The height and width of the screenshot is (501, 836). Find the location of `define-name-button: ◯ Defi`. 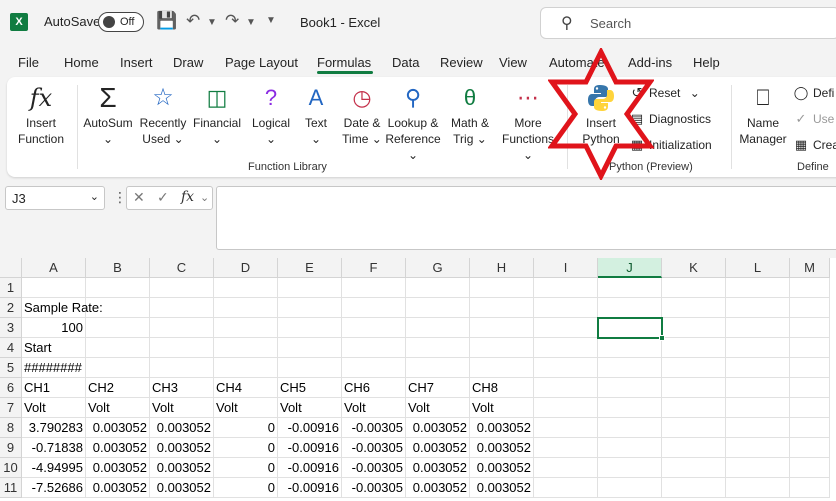

define-name-button: ◯ Defi is located at coordinates (814, 93).